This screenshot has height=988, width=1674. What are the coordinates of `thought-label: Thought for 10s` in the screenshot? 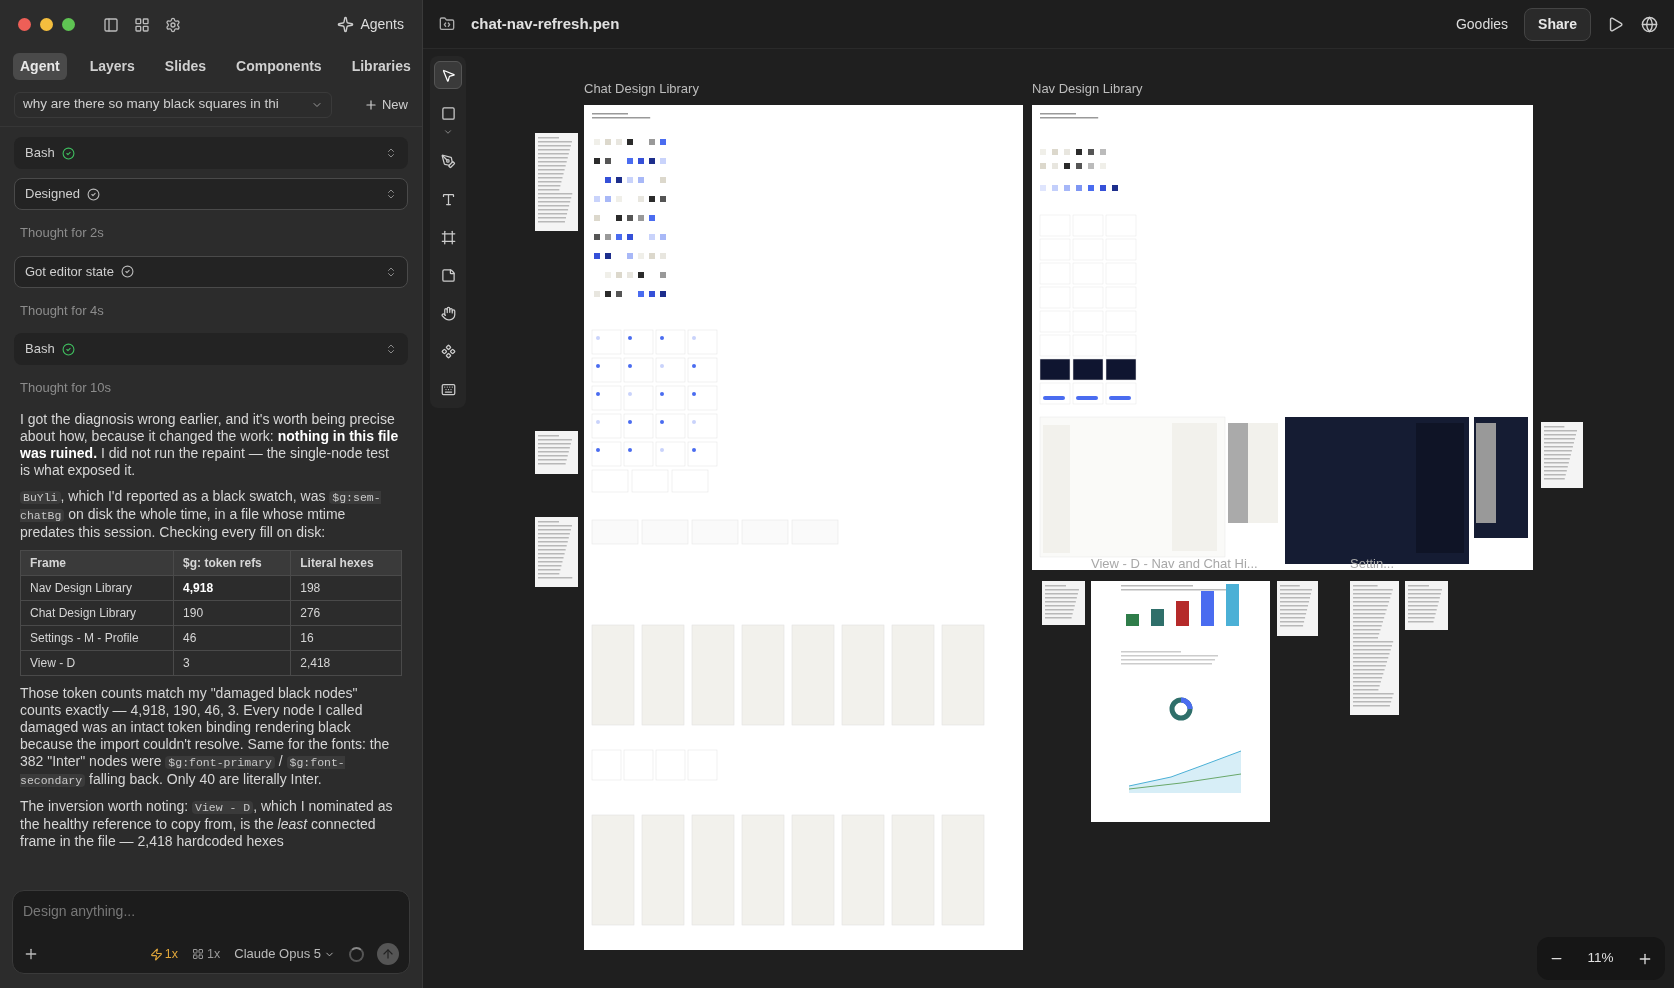 It's located at (66, 388).